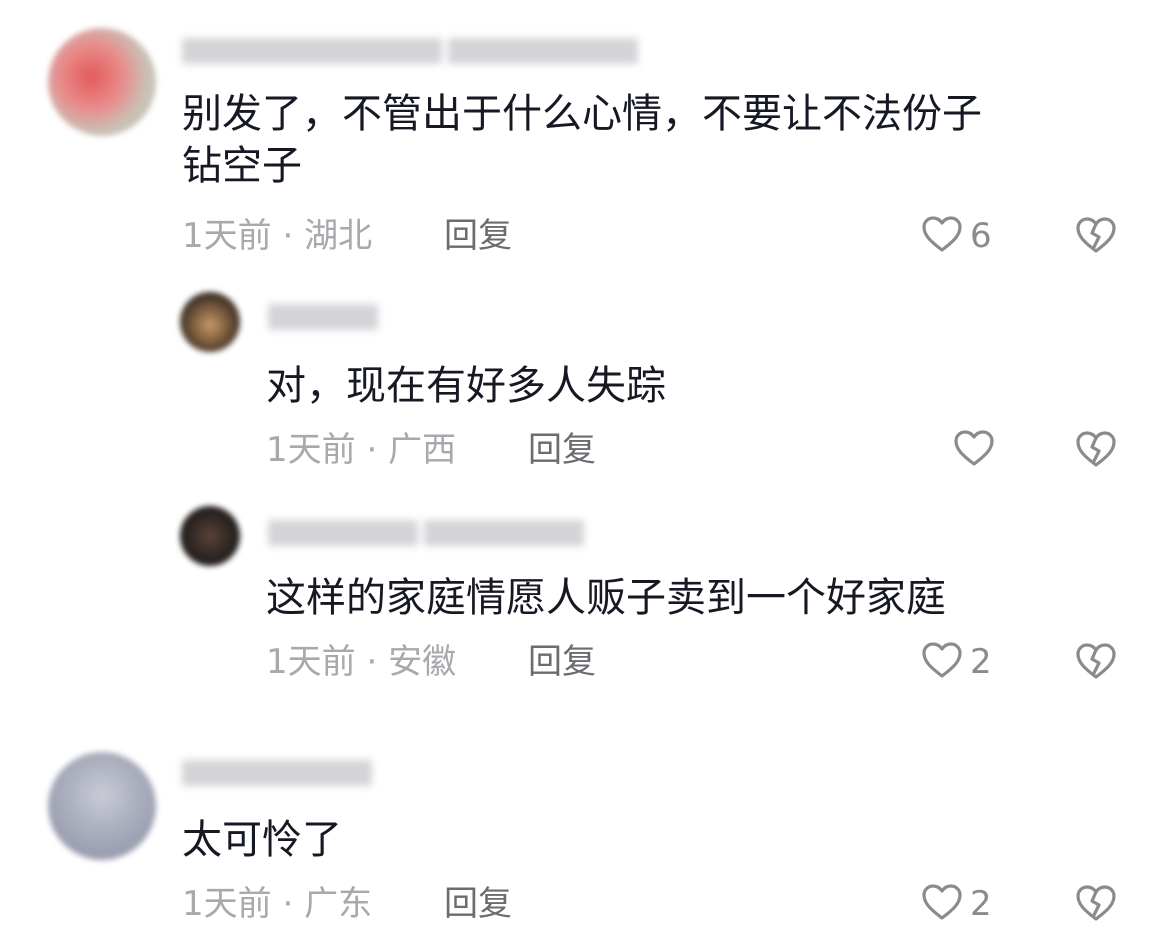 This screenshot has height=948, width=1170. What do you see at coordinates (361, 662) in the screenshot?
I see `reply-meta: 1天前 · 安徽` at bounding box center [361, 662].